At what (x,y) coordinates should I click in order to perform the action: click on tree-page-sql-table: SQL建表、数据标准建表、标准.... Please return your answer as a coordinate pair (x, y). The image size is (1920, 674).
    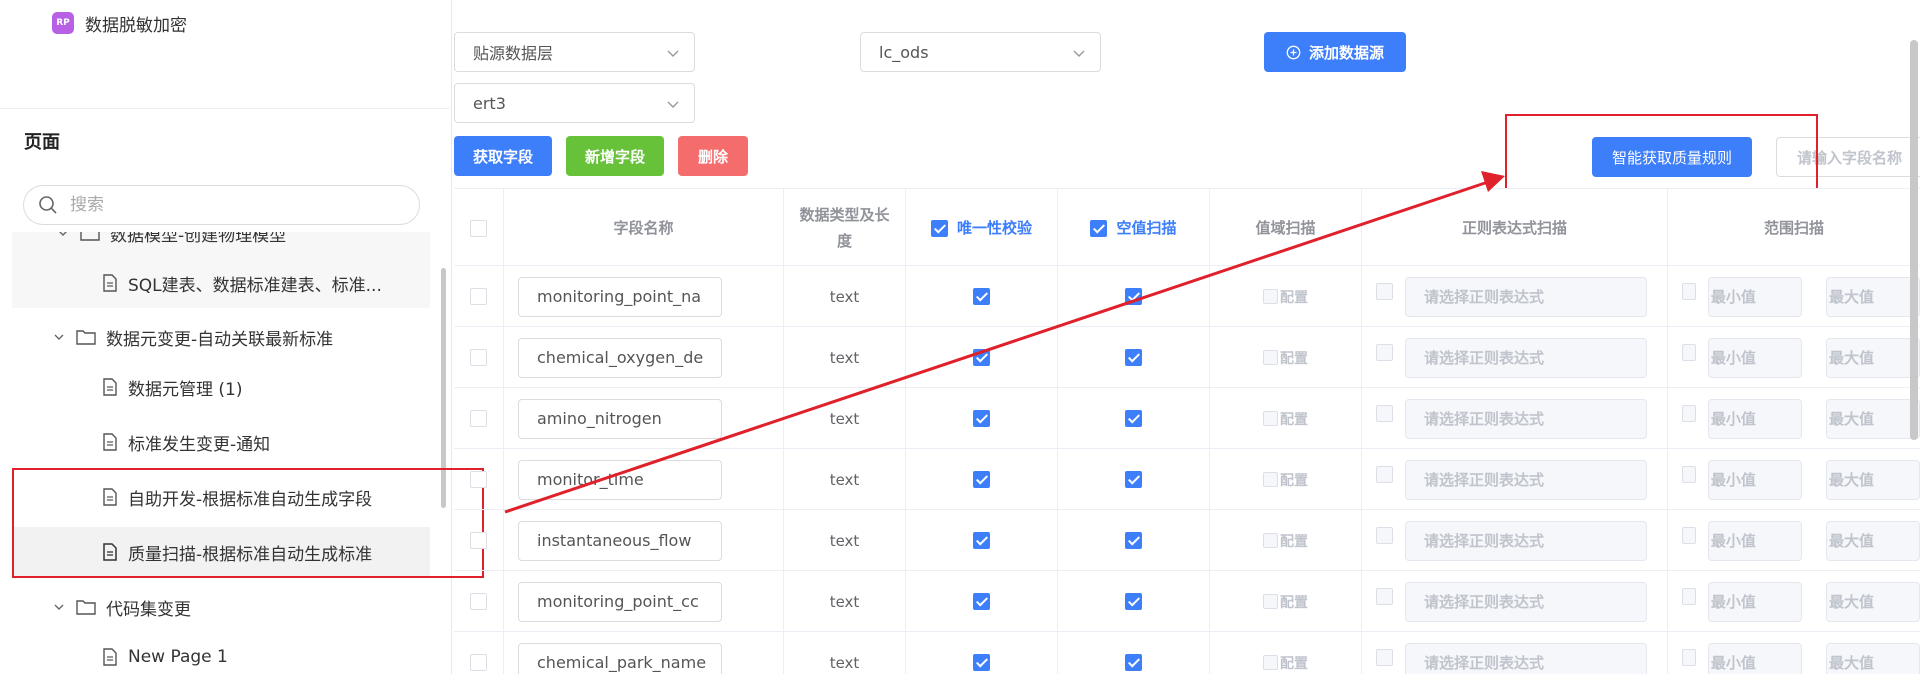
    Looking at the image, I should click on (221, 283).